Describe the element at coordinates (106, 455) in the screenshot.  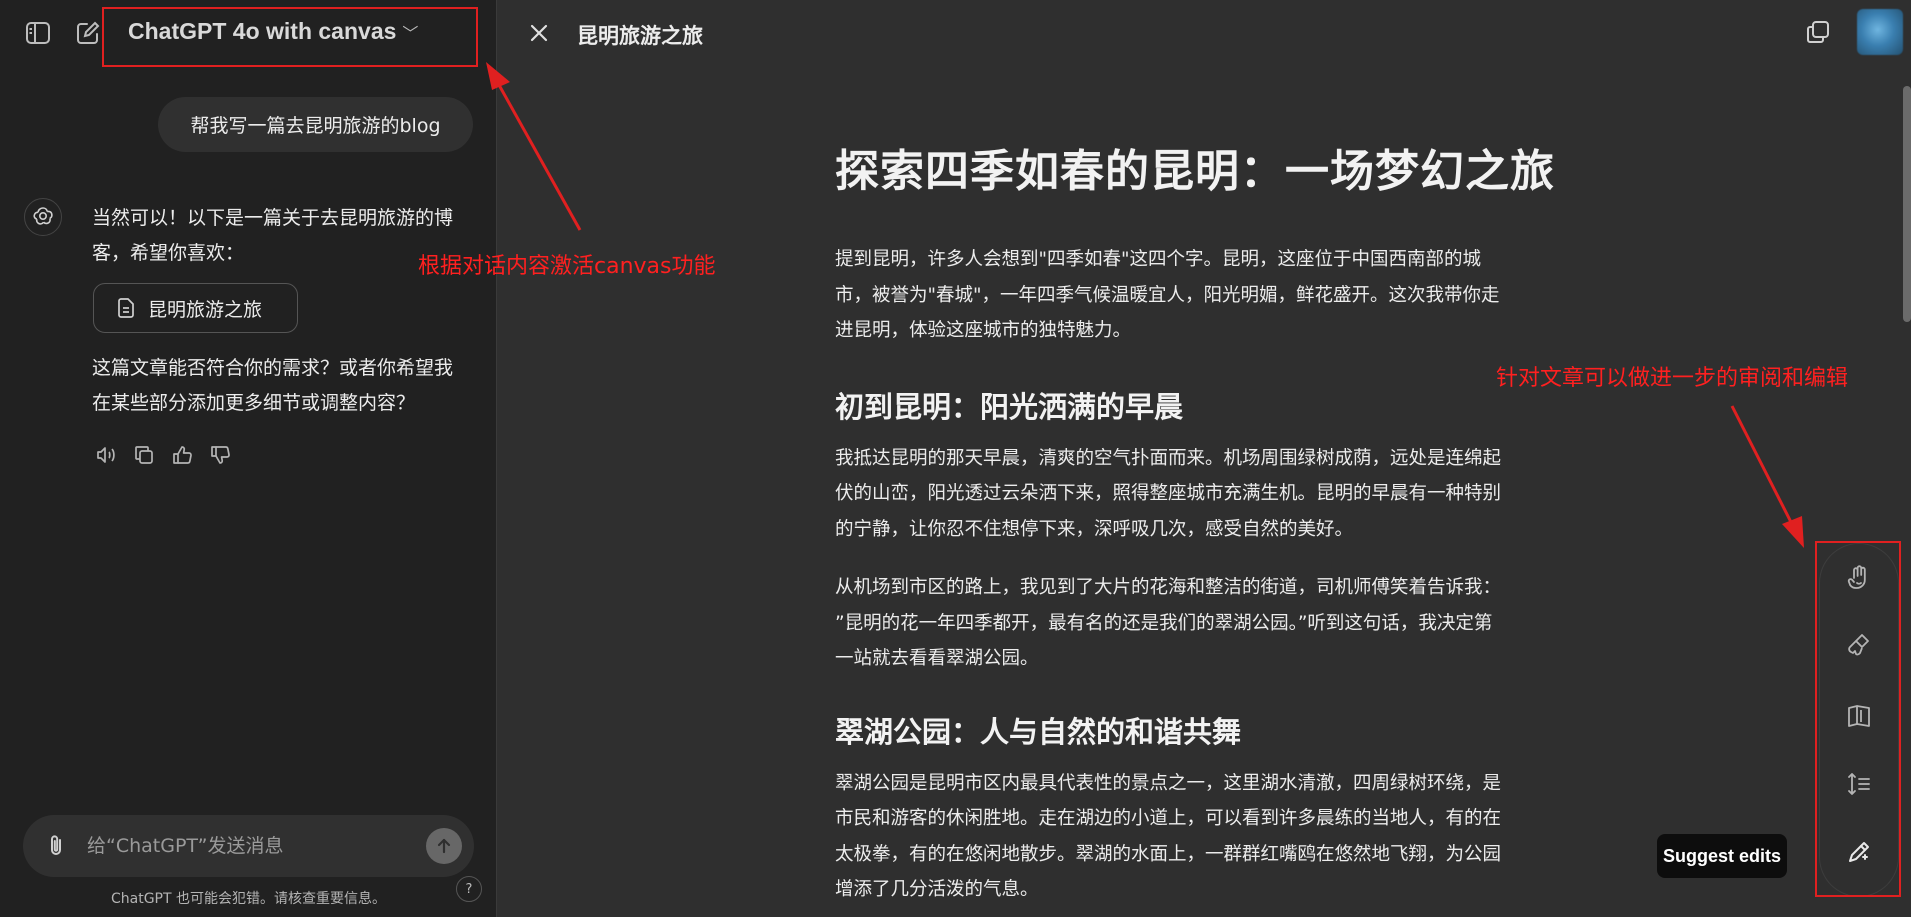
I see `read-aloud-icon` at that location.